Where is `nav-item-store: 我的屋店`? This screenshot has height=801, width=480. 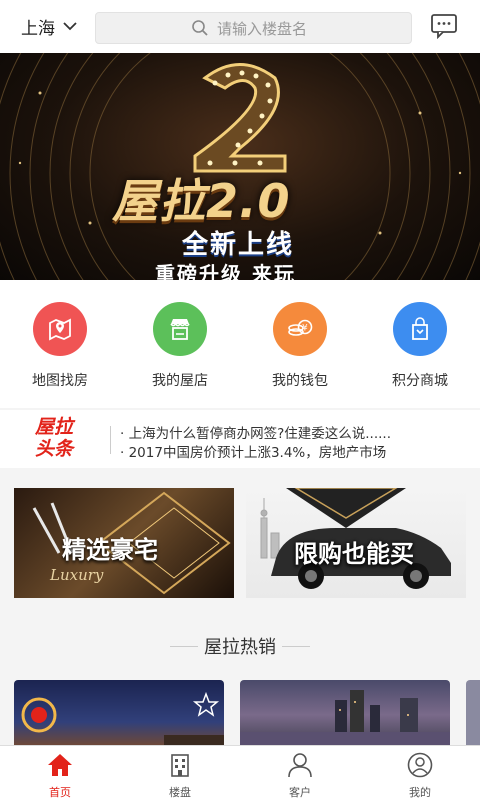
nav-item-store: 我的屋店 is located at coordinates (180, 346).